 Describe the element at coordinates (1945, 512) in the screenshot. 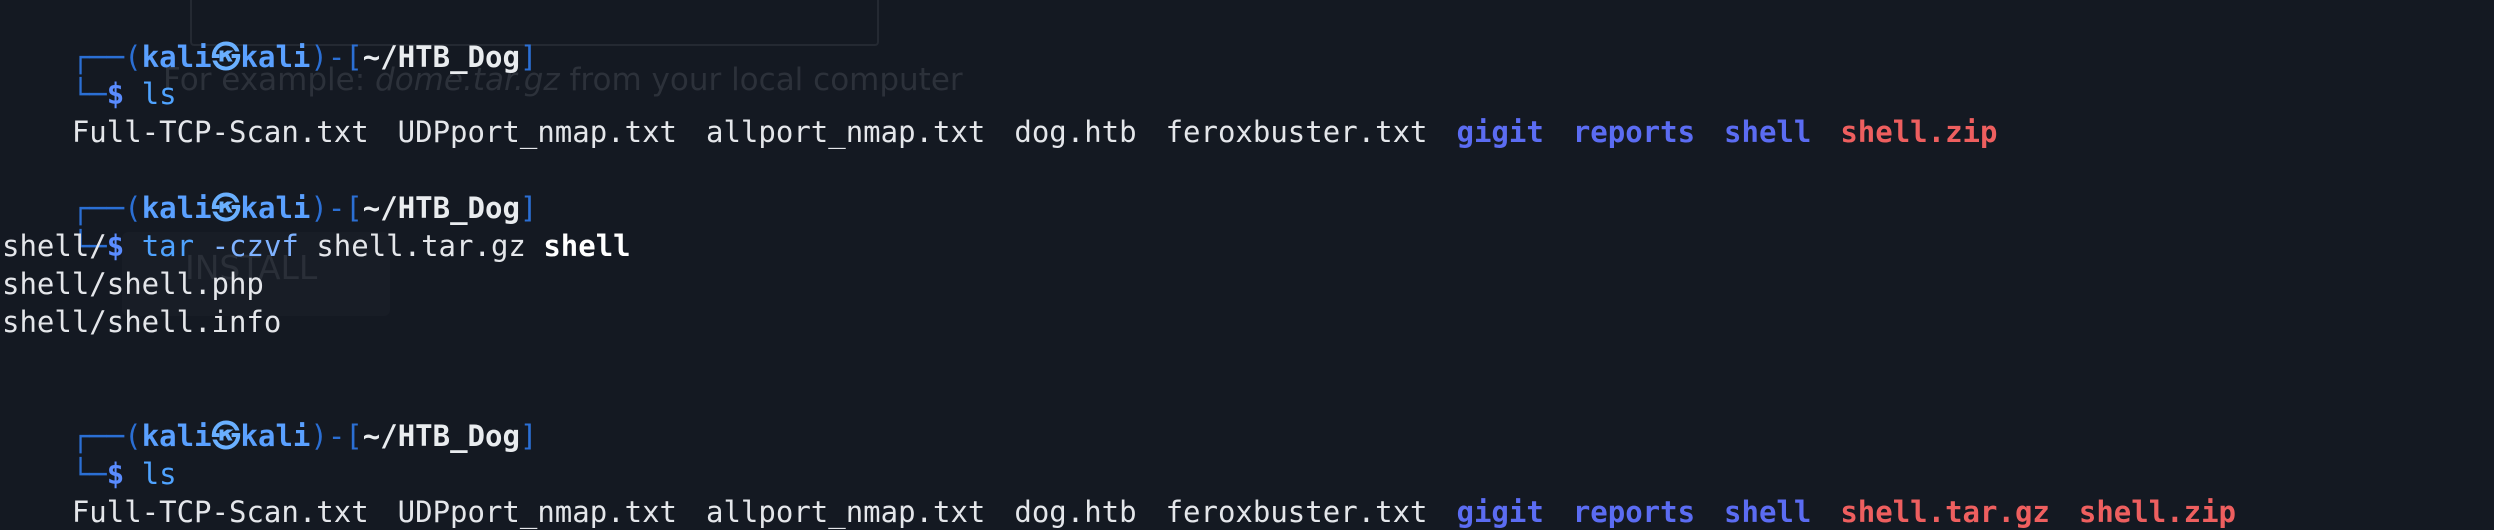

I see `archive-entry: shell.tar.gz` at that location.